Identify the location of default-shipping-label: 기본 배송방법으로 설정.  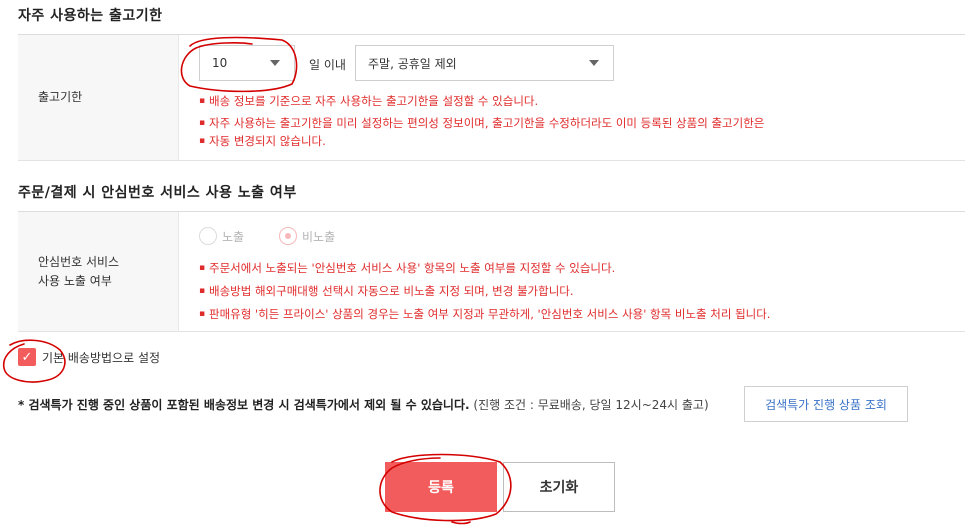
(101, 357).